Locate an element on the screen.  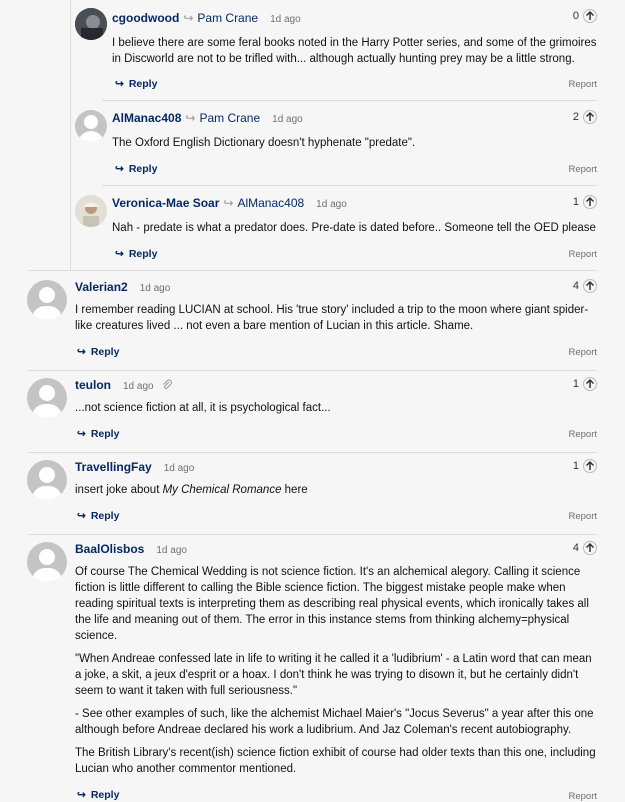
comment-meta: cgoodwood ↪ Pam Crane 1d ago is located at coordinates (206, 18).